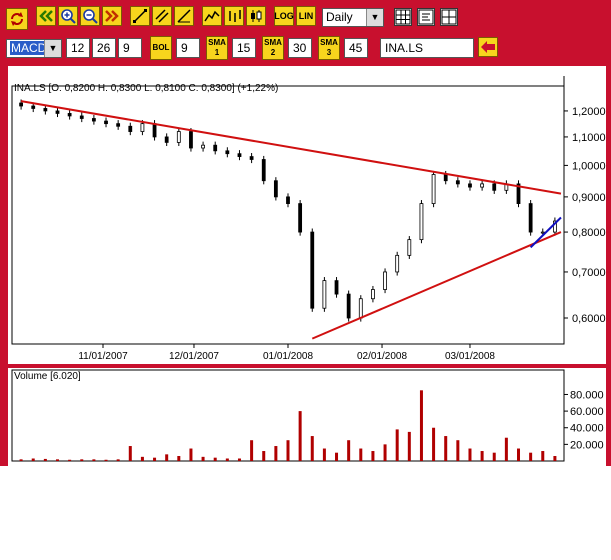 The width and height of the screenshot is (611, 560). Describe the element at coordinates (589, 198) in the screenshot. I see `price-y-tick-label: 0,9000` at that location.